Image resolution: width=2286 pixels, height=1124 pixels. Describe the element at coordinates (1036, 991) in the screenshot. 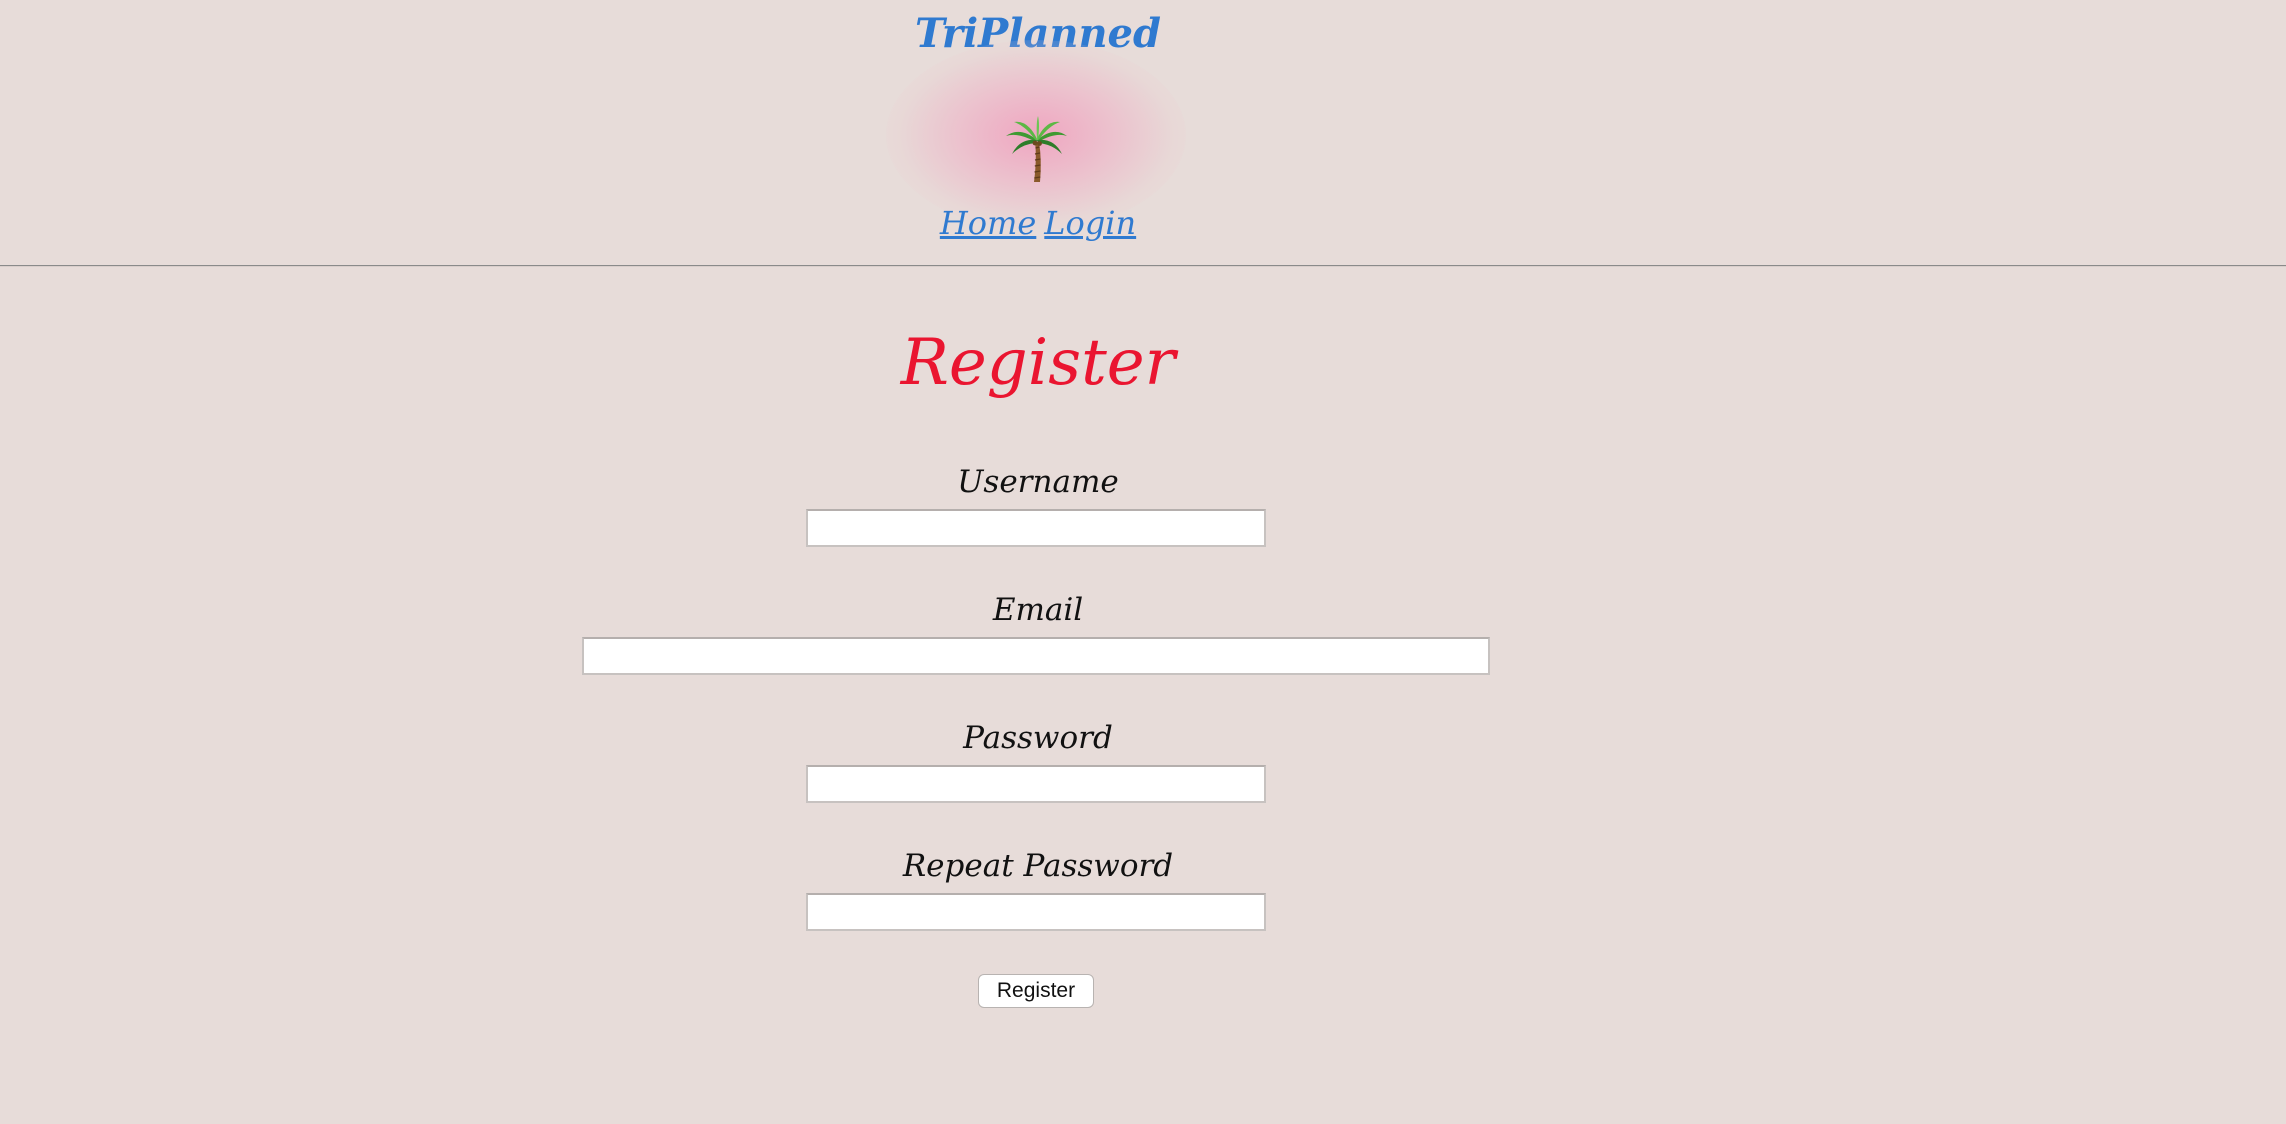

I see `register-button: Register` at that location.